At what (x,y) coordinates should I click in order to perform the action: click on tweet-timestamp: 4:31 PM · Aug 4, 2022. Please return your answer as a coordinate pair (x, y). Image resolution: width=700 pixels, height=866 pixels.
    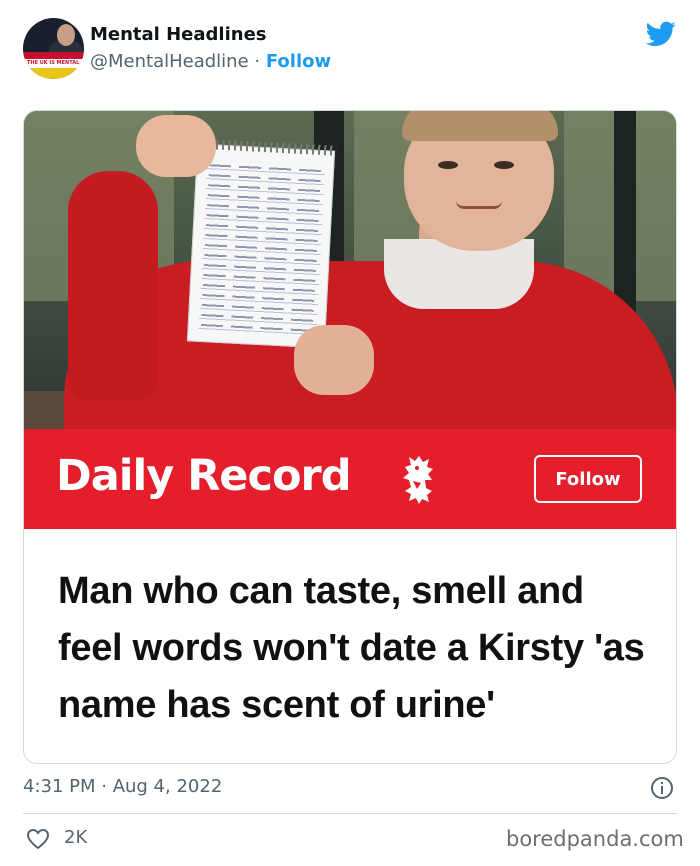
    Looking at the image, I should click on (122, 786).